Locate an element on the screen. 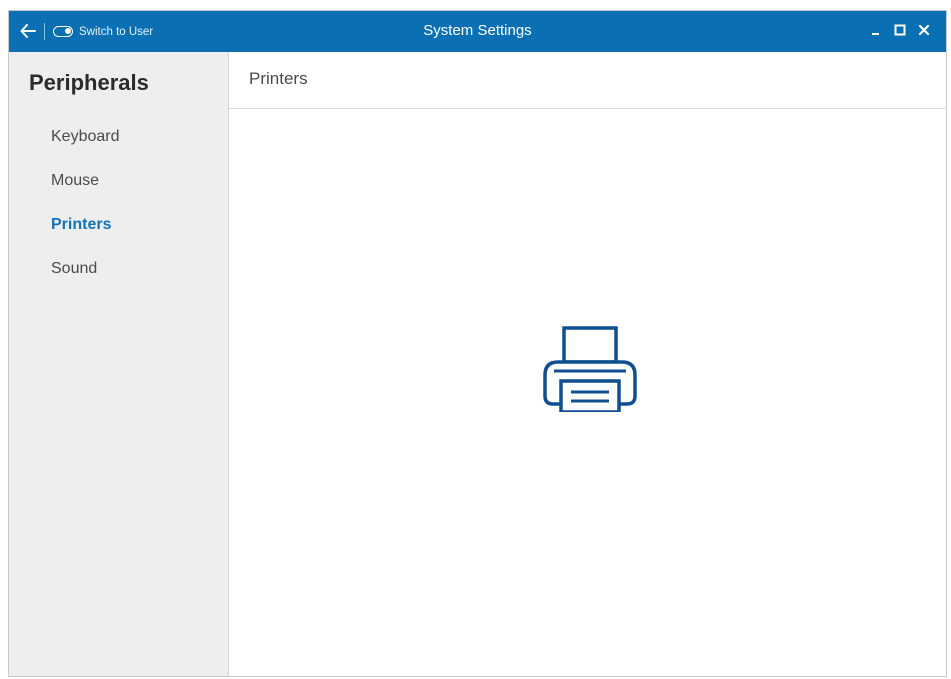 This screenshot has width=951, height=679. content-header: Printers is located at coordinates (587, 80).